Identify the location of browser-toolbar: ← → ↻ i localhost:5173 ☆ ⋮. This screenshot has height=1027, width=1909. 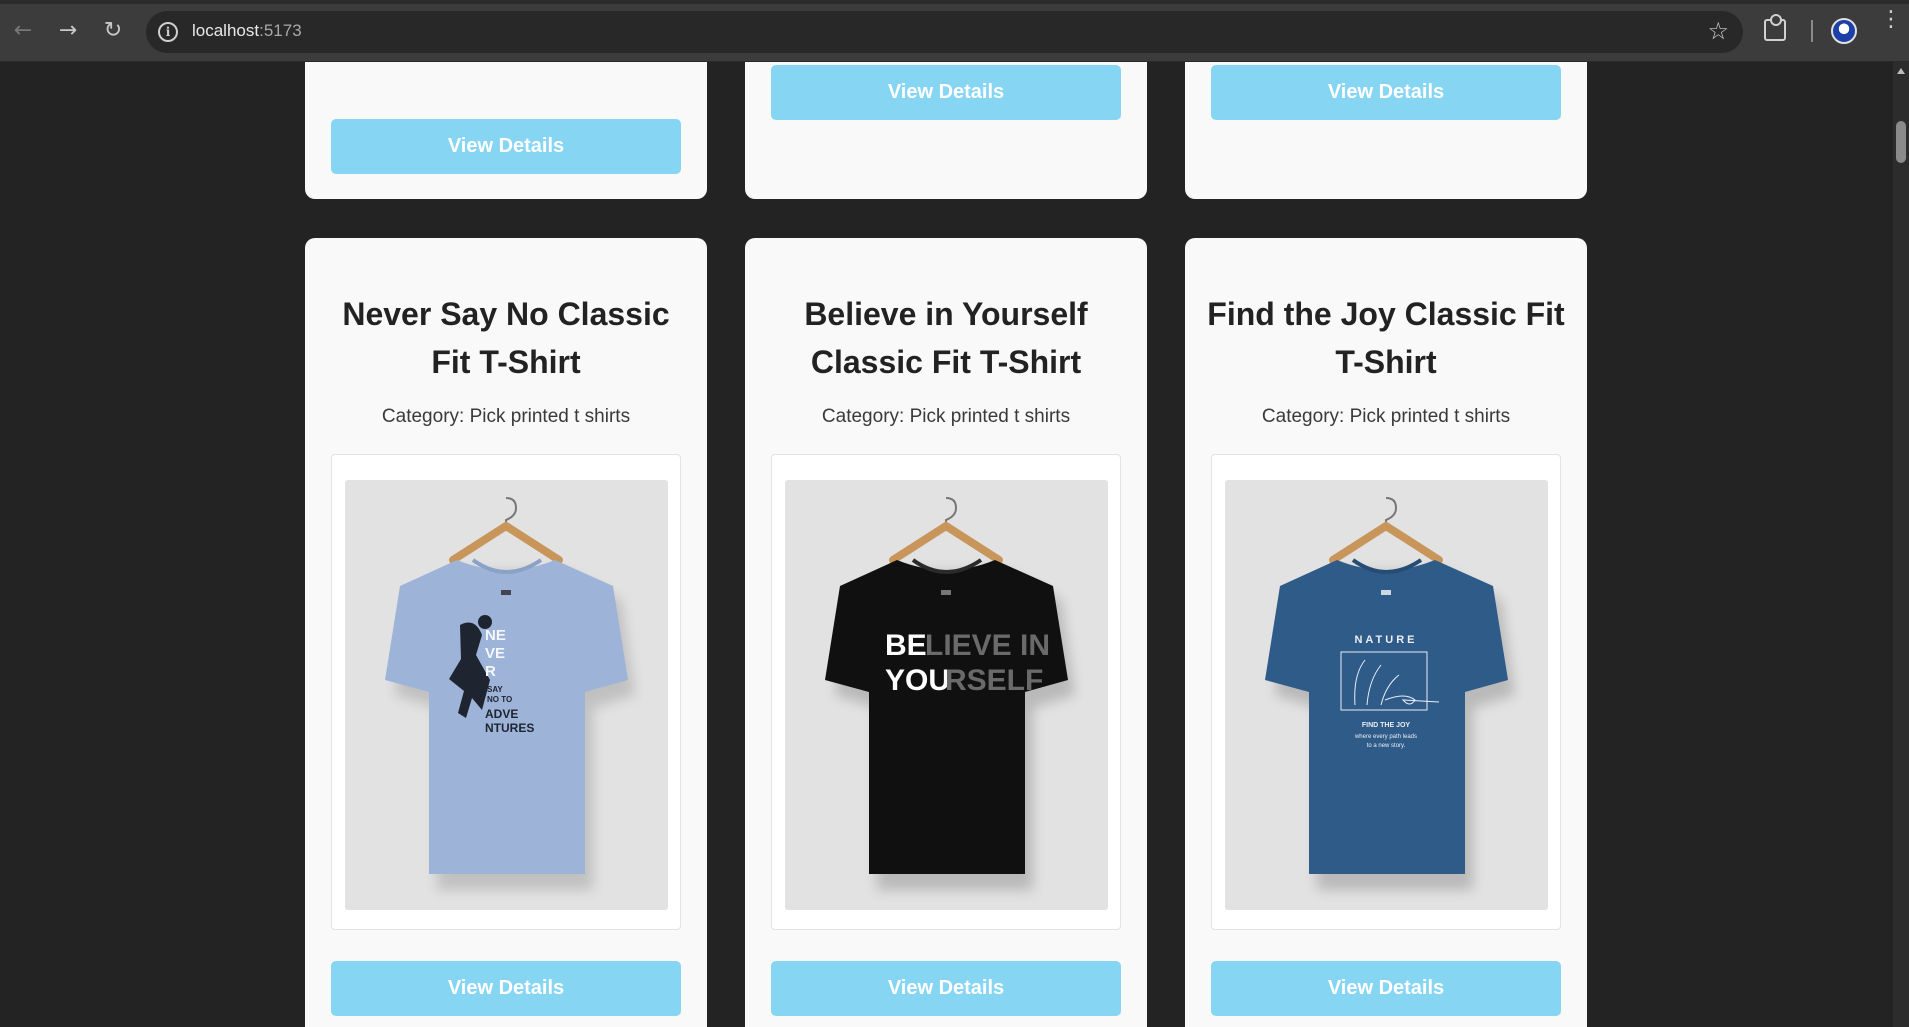
(954, 31).